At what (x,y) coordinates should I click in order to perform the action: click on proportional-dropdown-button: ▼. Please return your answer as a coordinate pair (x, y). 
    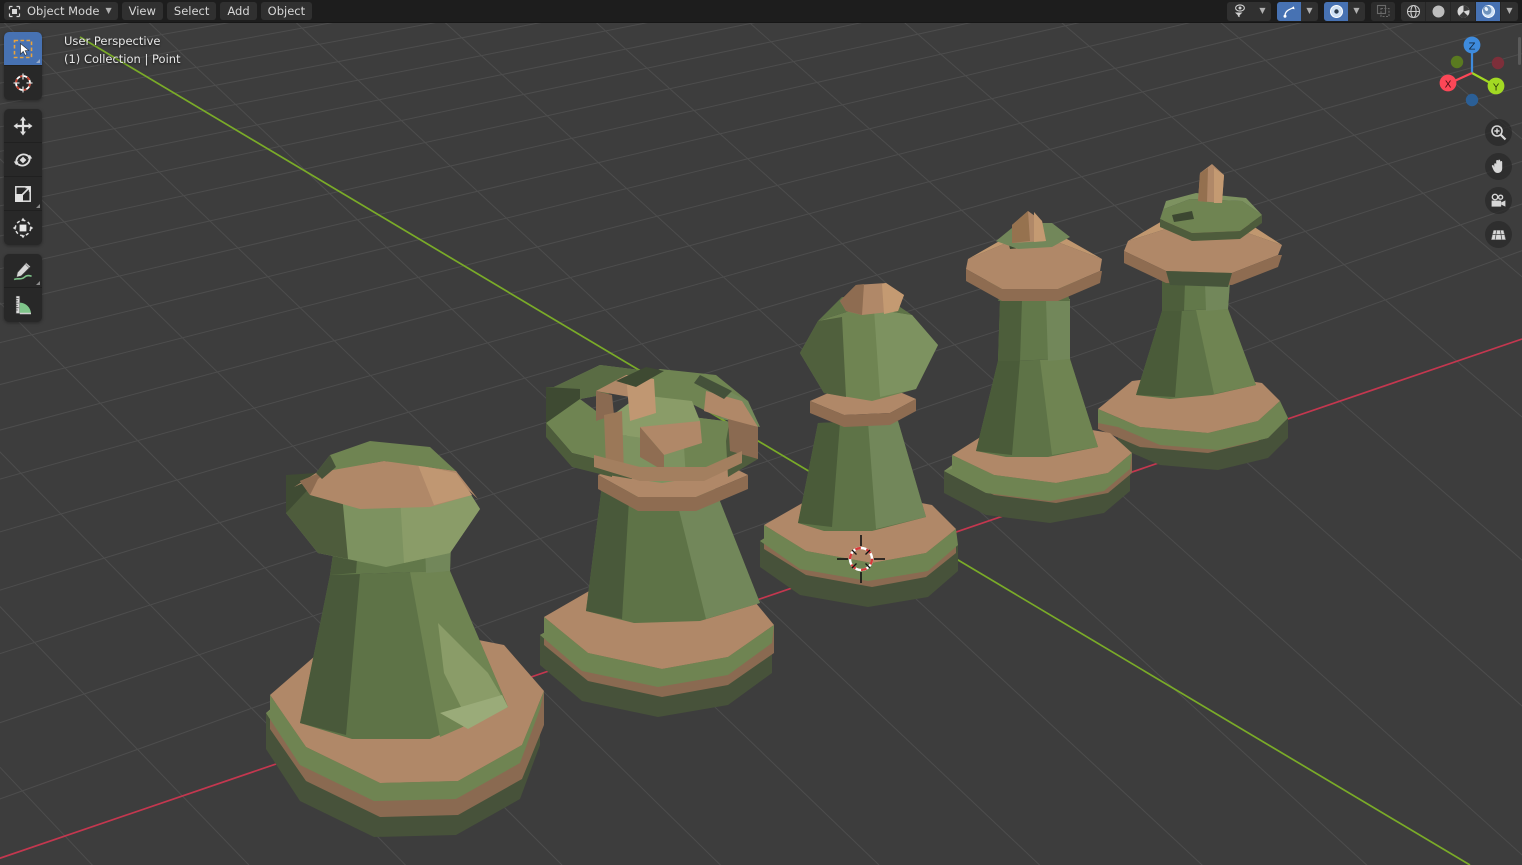
    Looking at the image, I should click on (1356, 11).